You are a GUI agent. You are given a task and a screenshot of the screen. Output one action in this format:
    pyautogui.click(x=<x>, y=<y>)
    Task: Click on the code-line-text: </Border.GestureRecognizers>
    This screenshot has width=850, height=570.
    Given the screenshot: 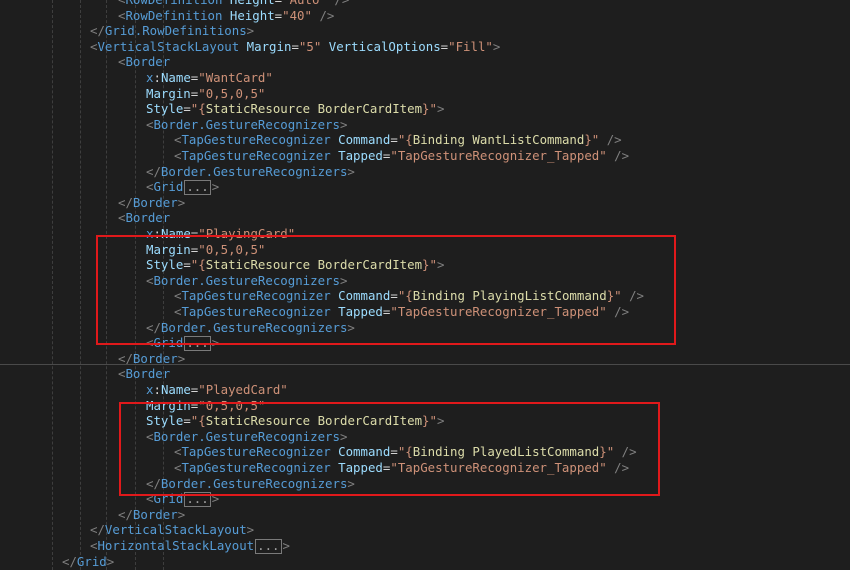 What is the action you would take?
    pyautogui.click(x=250, y=172)
    